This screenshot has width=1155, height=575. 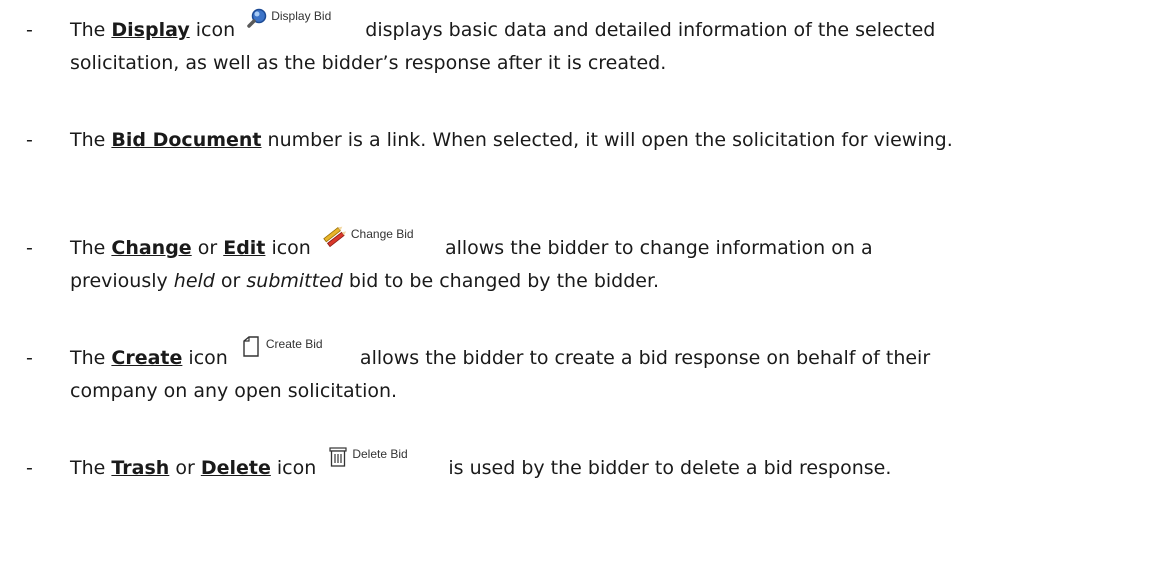 I want to click on magnifier-icon, so click(x=257, y=18).